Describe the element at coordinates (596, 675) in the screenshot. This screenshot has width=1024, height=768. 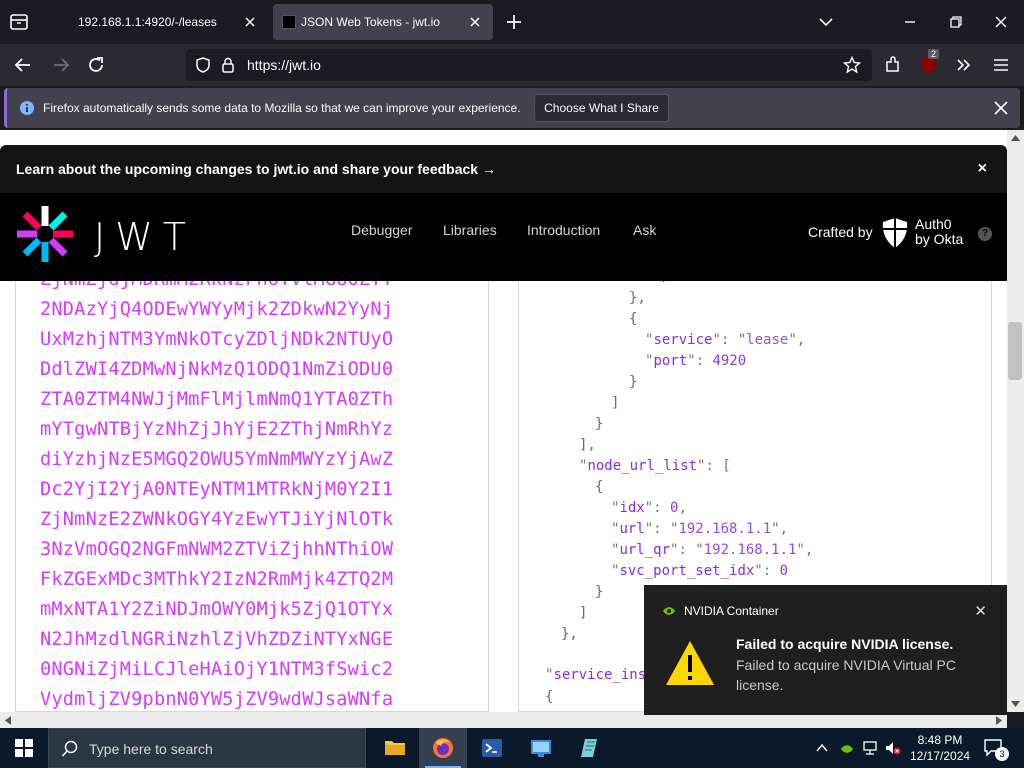
I see `json-line: "service_ins` at that location.